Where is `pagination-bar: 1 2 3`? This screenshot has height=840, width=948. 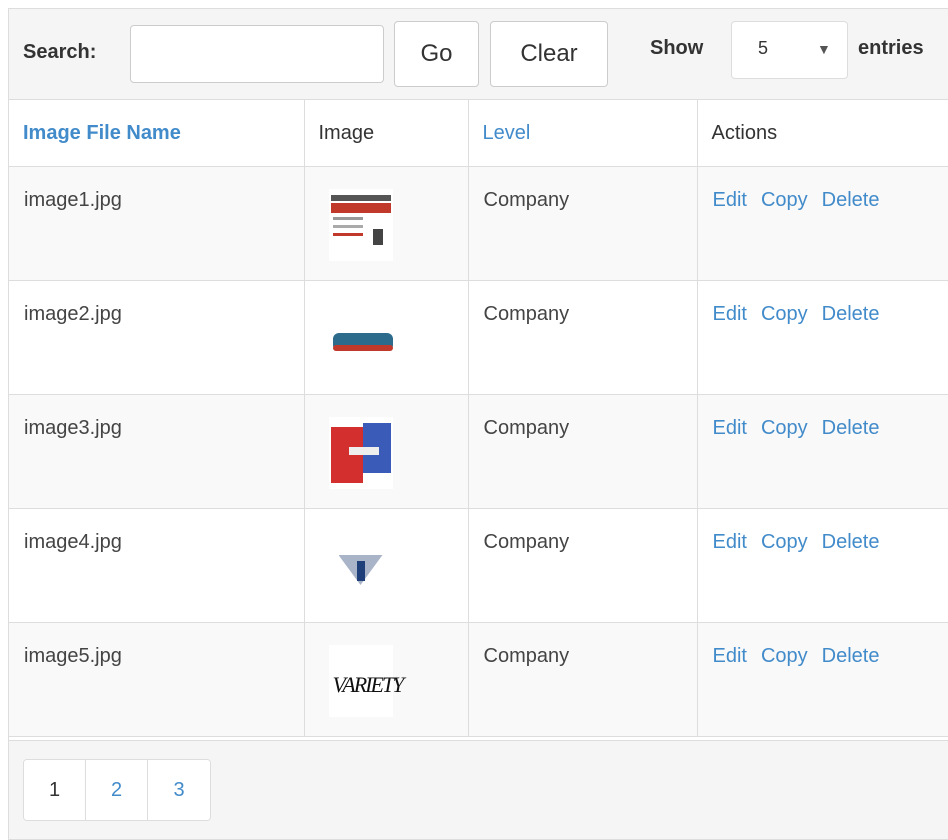 pagination-bar: 1 2 3 is located at coordinates (478, 789).